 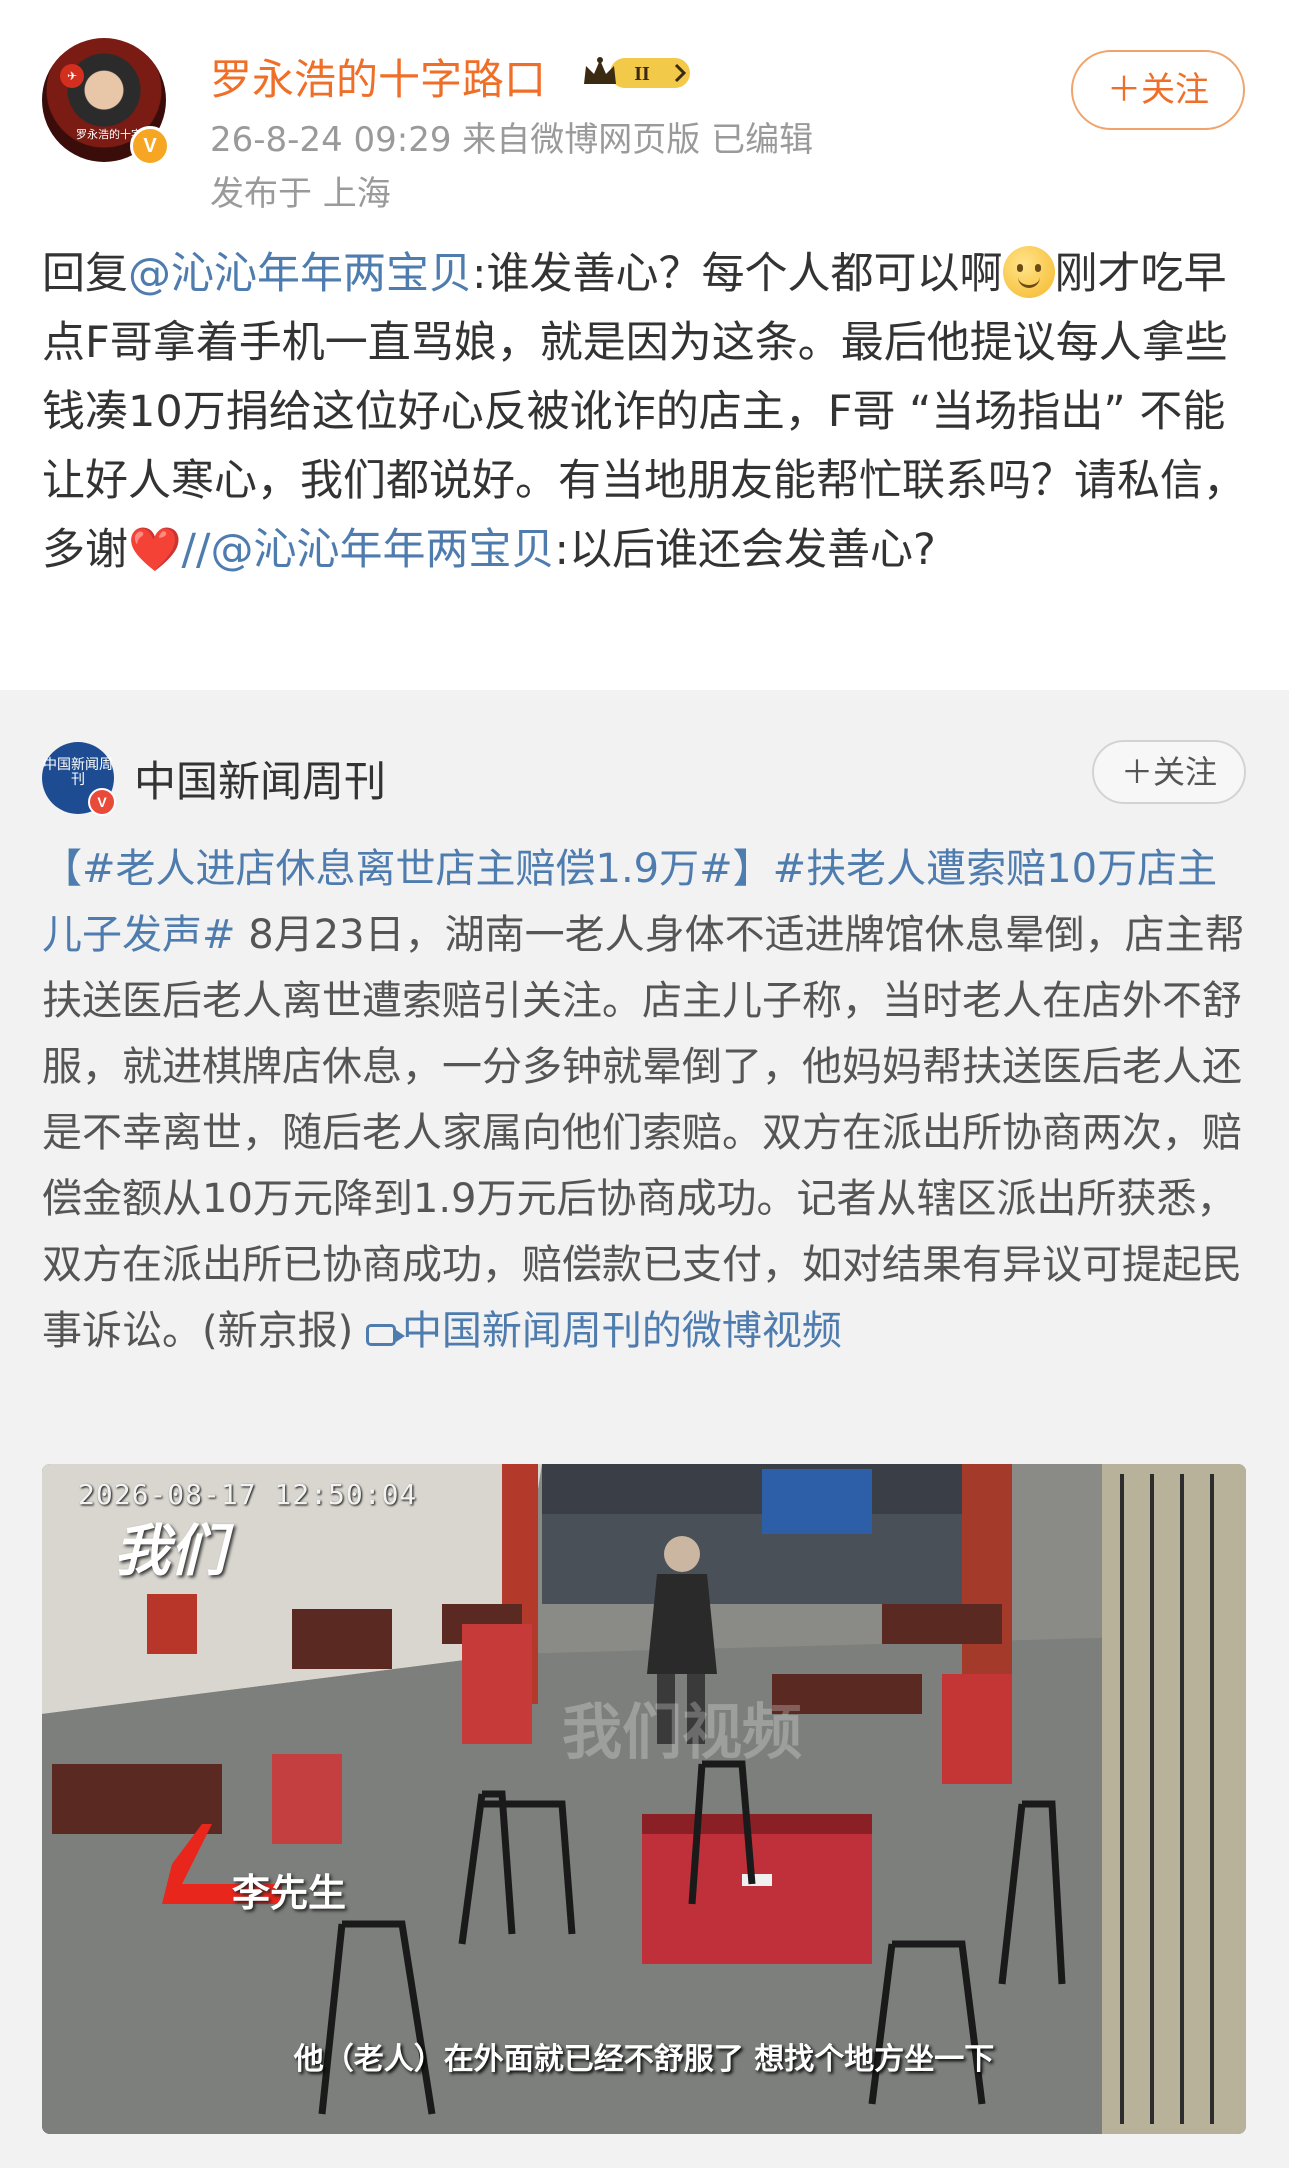 I want to click on hashtag-link-1: 【#老人进店休息离世店主赔偿1.9万#】, so click(x=407, y=869).